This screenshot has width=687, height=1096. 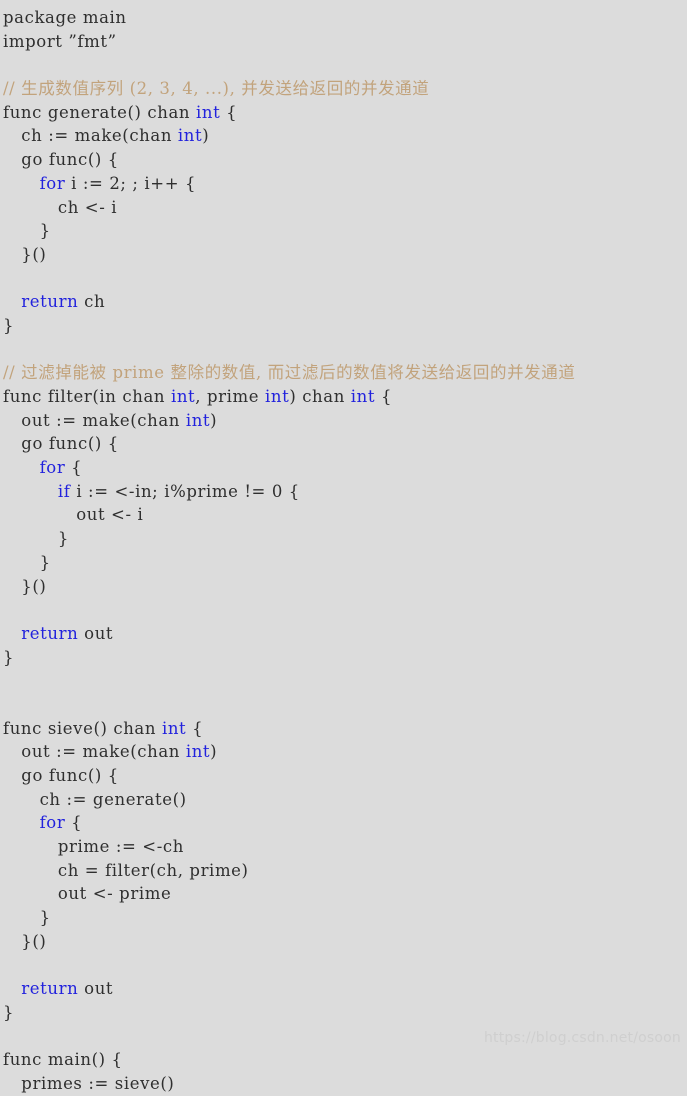 I want to click on code-token-plain: func sieve() chan, so click(x=82, y=728).